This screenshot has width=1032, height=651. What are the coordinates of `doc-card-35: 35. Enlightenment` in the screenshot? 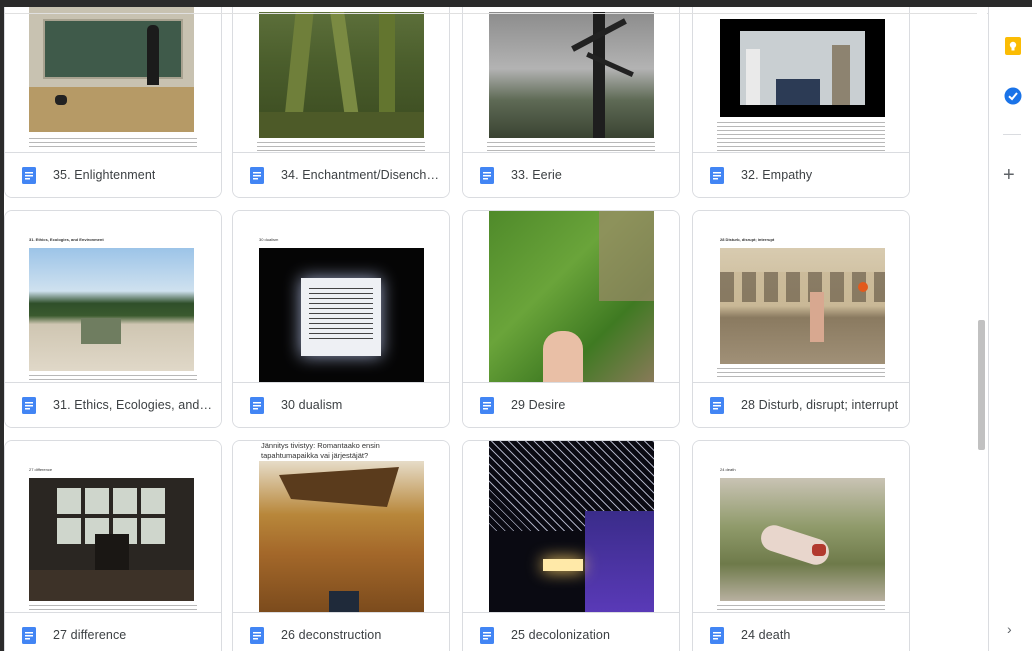 It's located at (113, 102).